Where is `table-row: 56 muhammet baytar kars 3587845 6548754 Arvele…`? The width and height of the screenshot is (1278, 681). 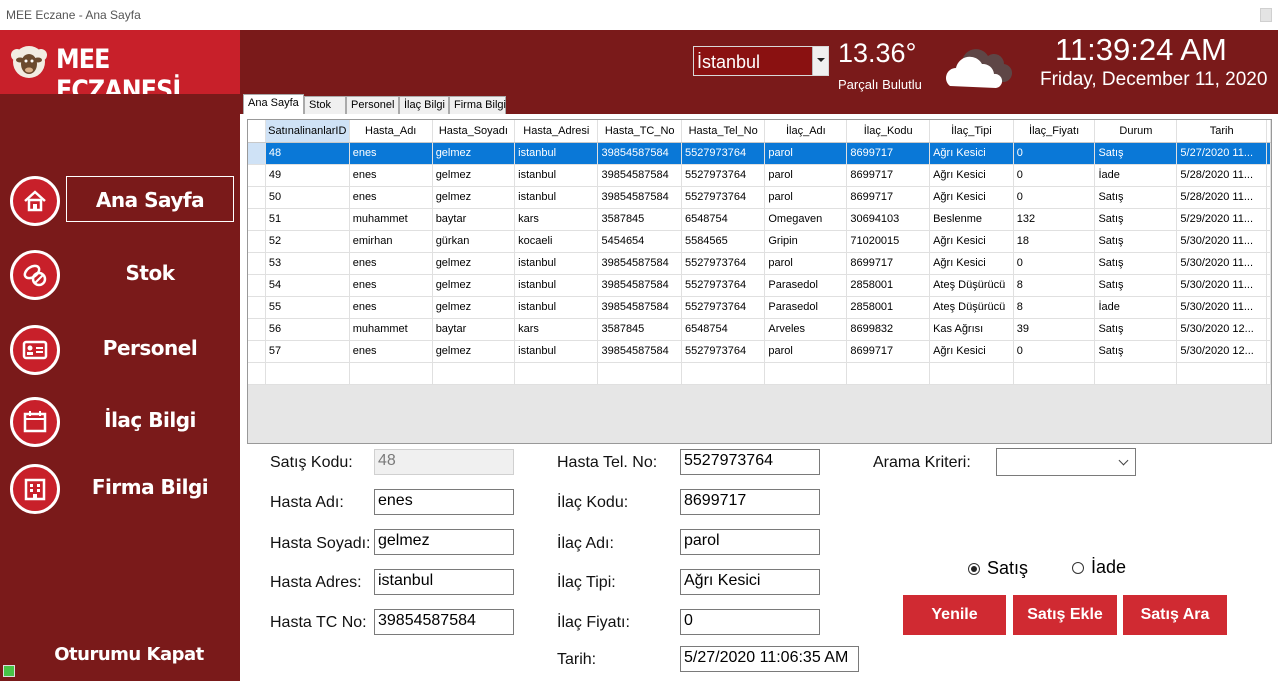
table-row: 56 muhammet baytar kars 3587845 6548754 Arvele… is located at coordinates (759, 329).